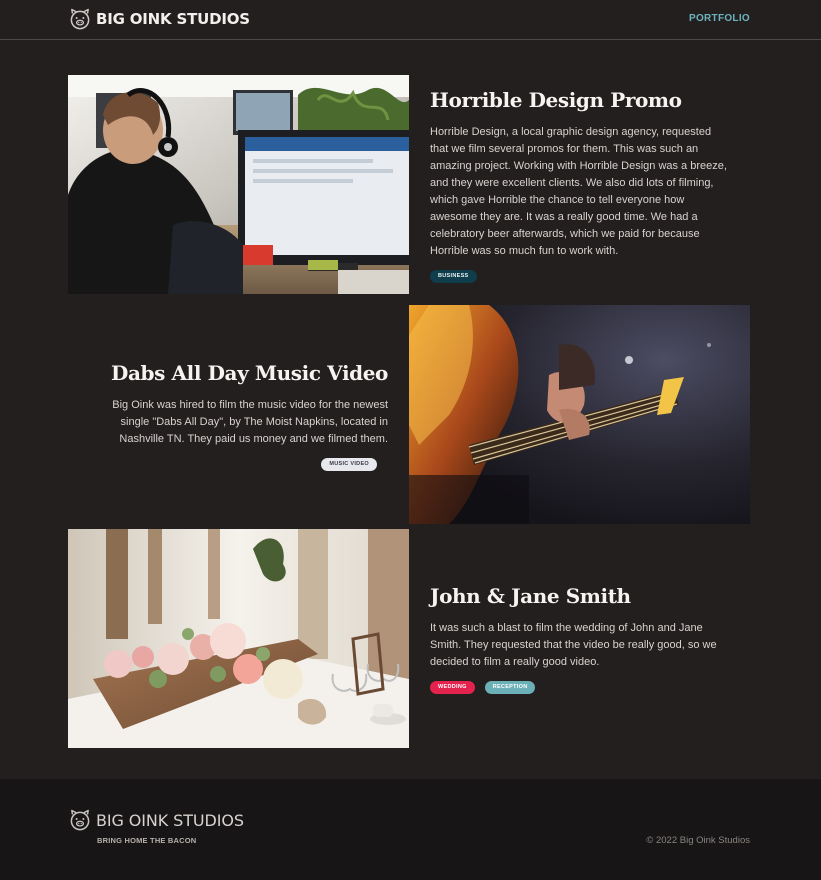 This screenshot has width=821, height=880. I want to click on project-title: Horrible Design Promo, so click(556, 100).